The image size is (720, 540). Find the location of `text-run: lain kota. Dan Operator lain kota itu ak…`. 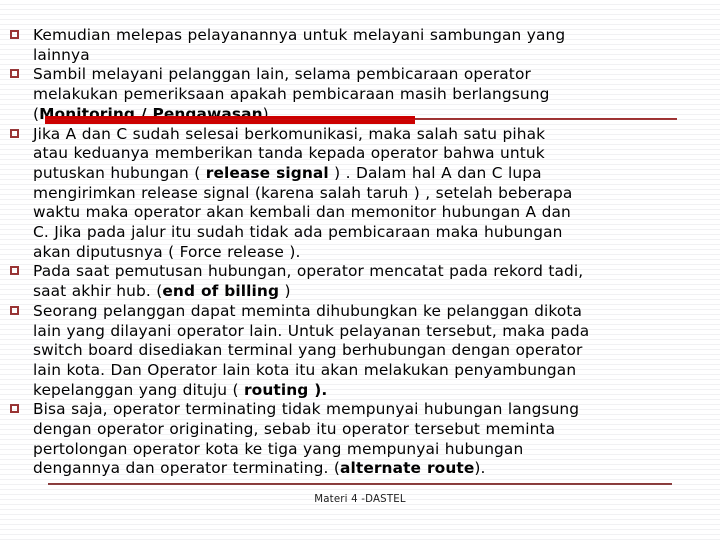

text-run: lain kota. Dan Operator lain kota itu ak… is located at coordinates (305, 369).